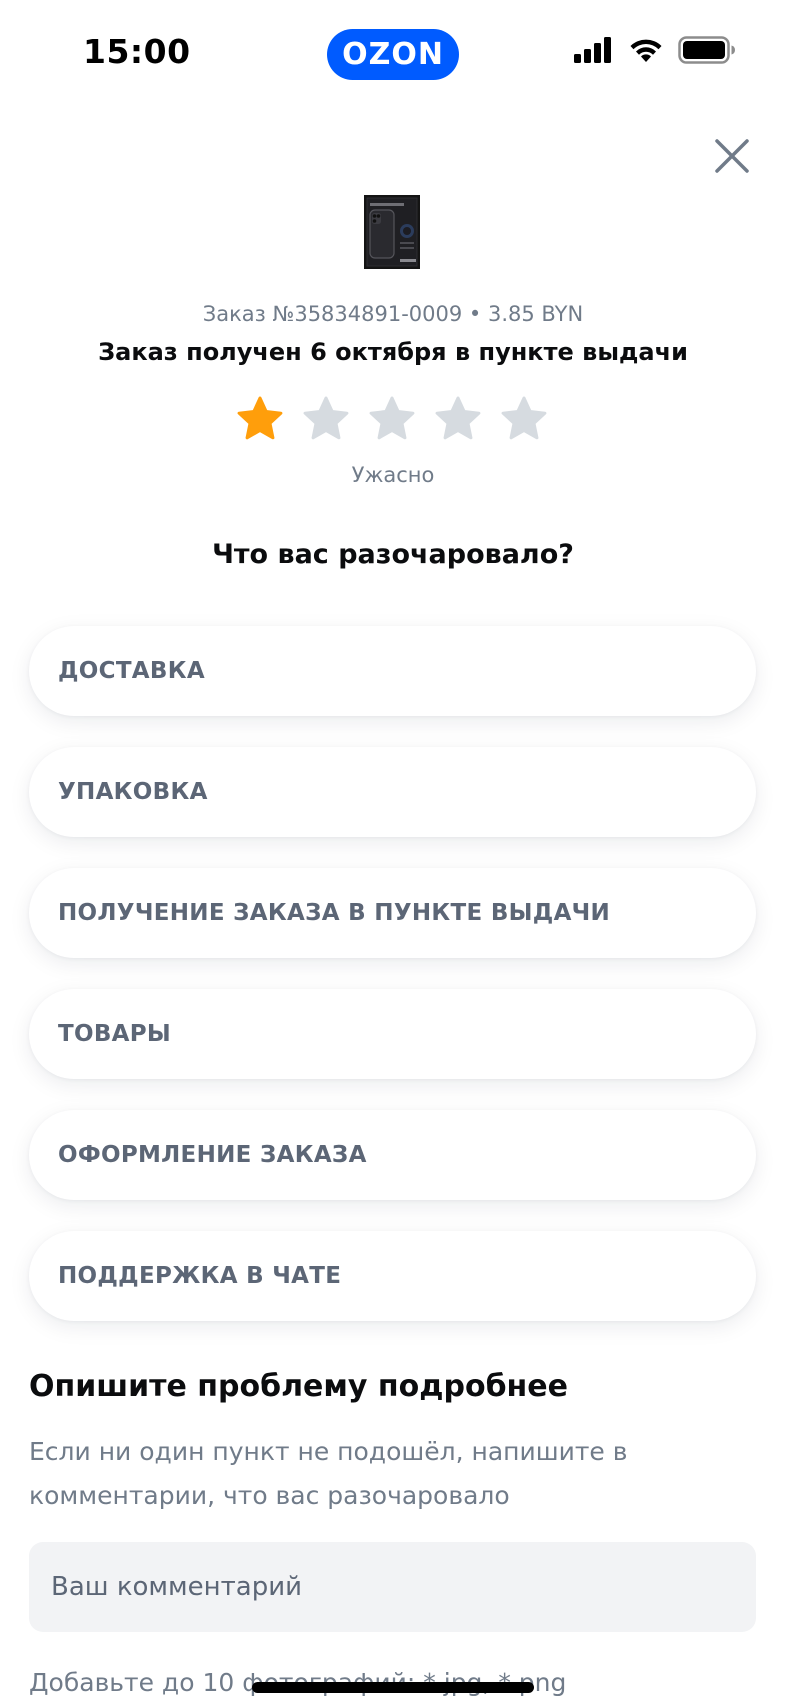 The image size is (786, 1704). I want to click on battery-icon, so click(706, 50).